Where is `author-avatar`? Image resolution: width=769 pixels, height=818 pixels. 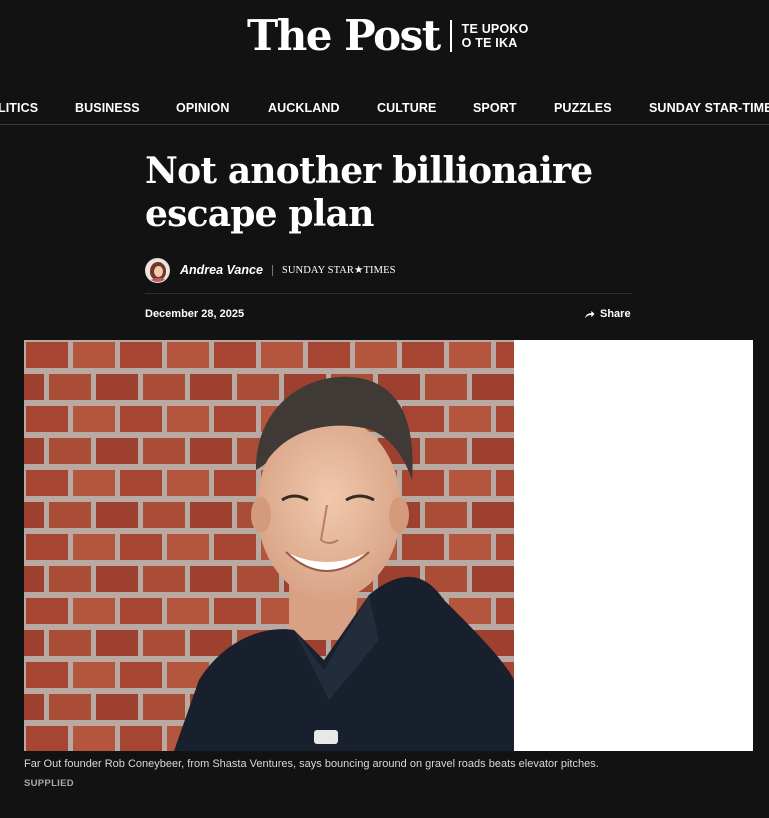
author-avatar is located at coordinates (157, 270).